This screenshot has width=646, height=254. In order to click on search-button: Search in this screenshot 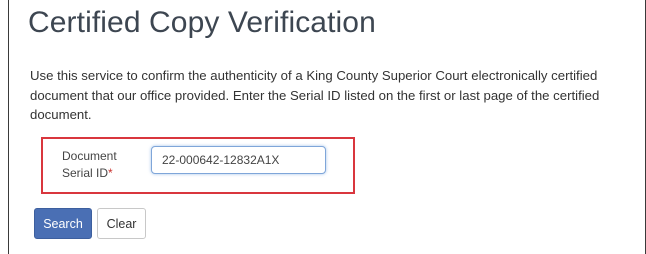, I will do `click(63, 223)`.